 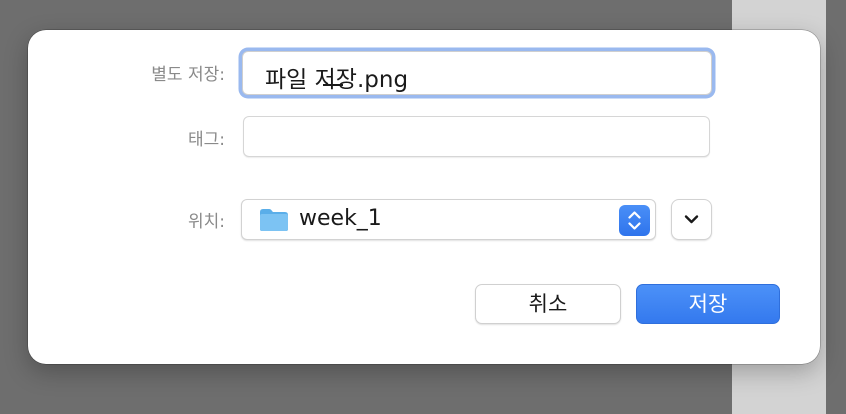 I want to click on location-popup: week_1, so click(x=448, y=219).